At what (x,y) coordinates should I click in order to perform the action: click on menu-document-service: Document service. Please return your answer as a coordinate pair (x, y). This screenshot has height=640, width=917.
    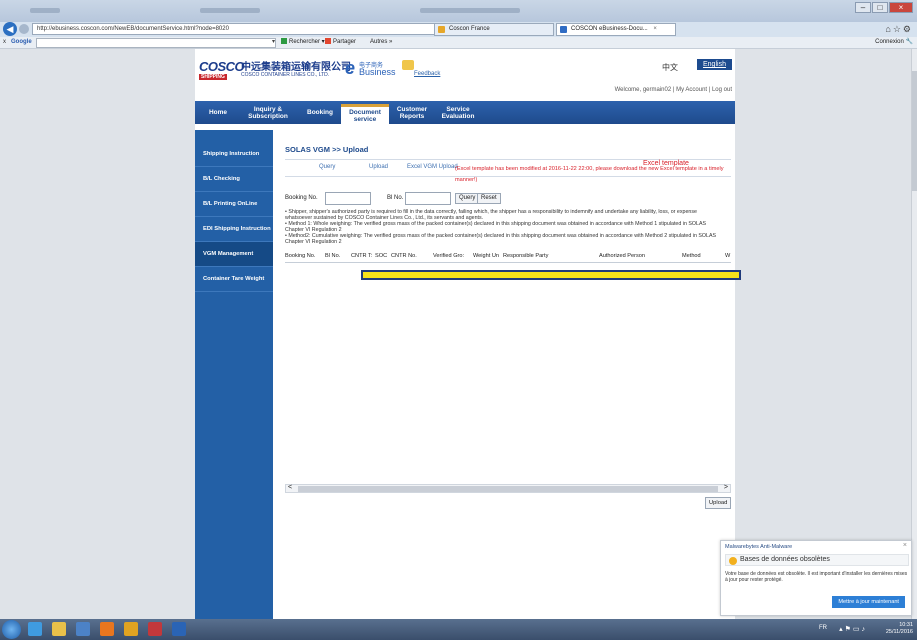
    Looking at the image, I should click on (365, 114).